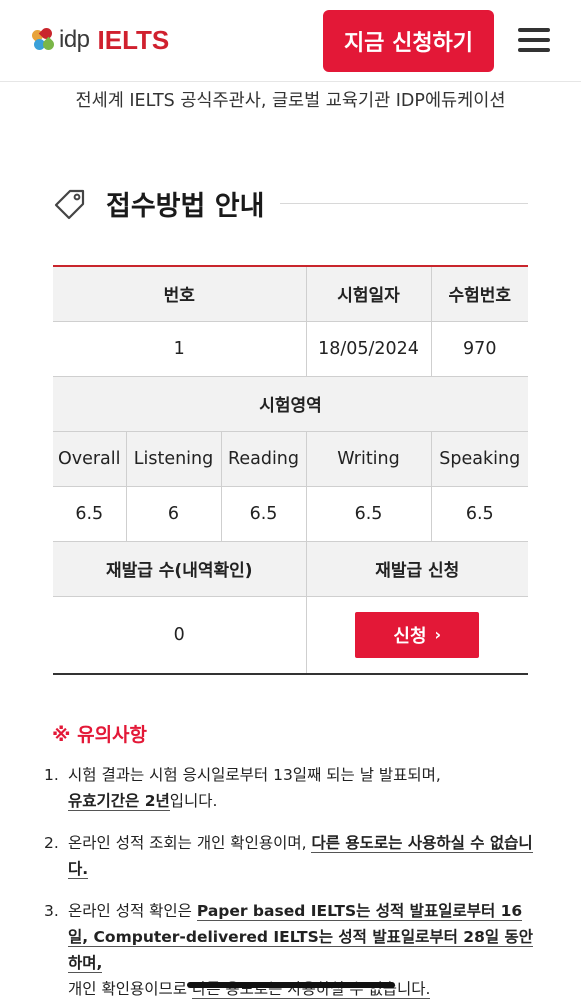  I want to click on cell-reissue-apply: 신청 ›, so click(416, 635).